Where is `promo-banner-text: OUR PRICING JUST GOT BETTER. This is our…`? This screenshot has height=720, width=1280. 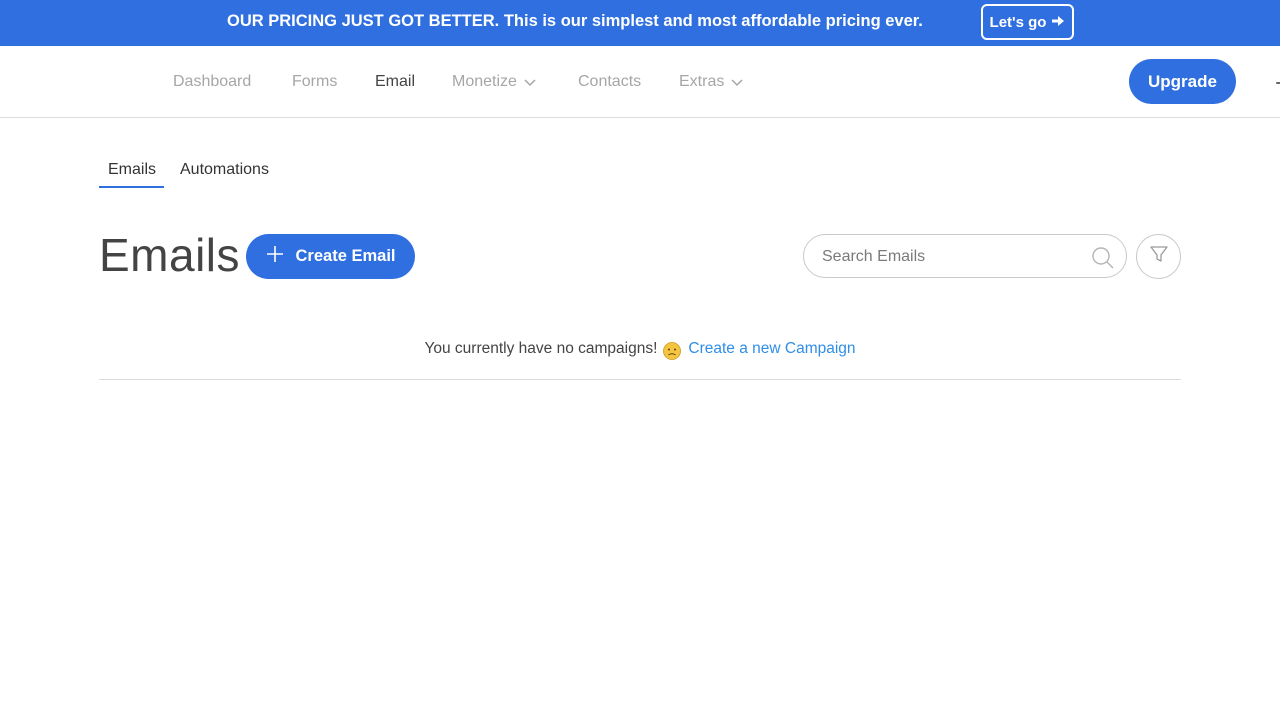 promo-banner-text: OUR PRICING JUST GOT BETTER. This is our… is located at coordinates (575, 21).